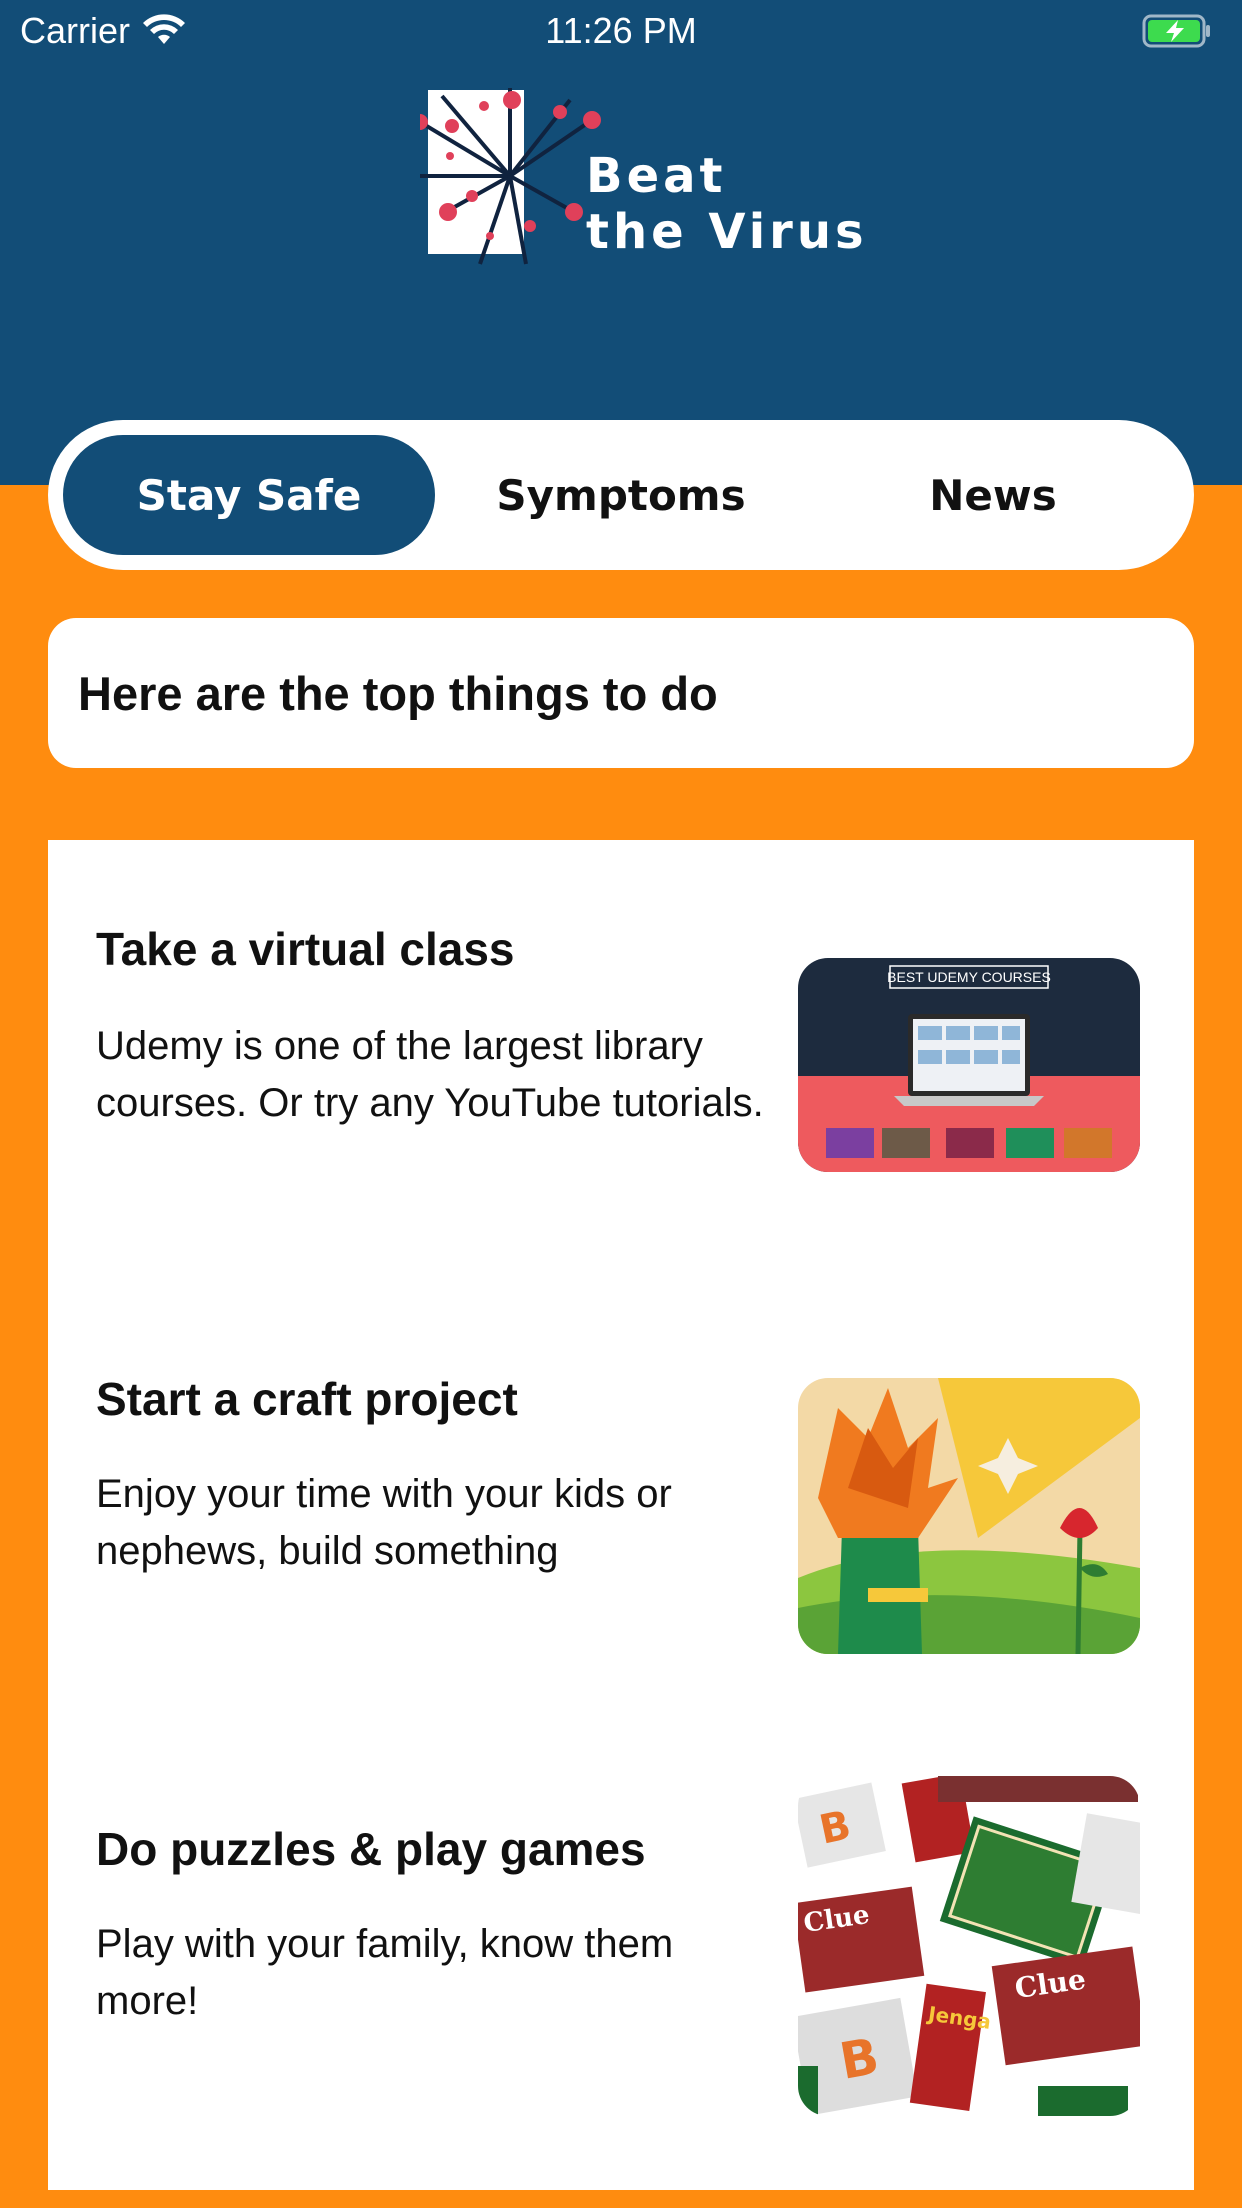 This screenshot has height=2208, width=1242. I want to click on logo-text-line2: the Virus, so click(727, 232).